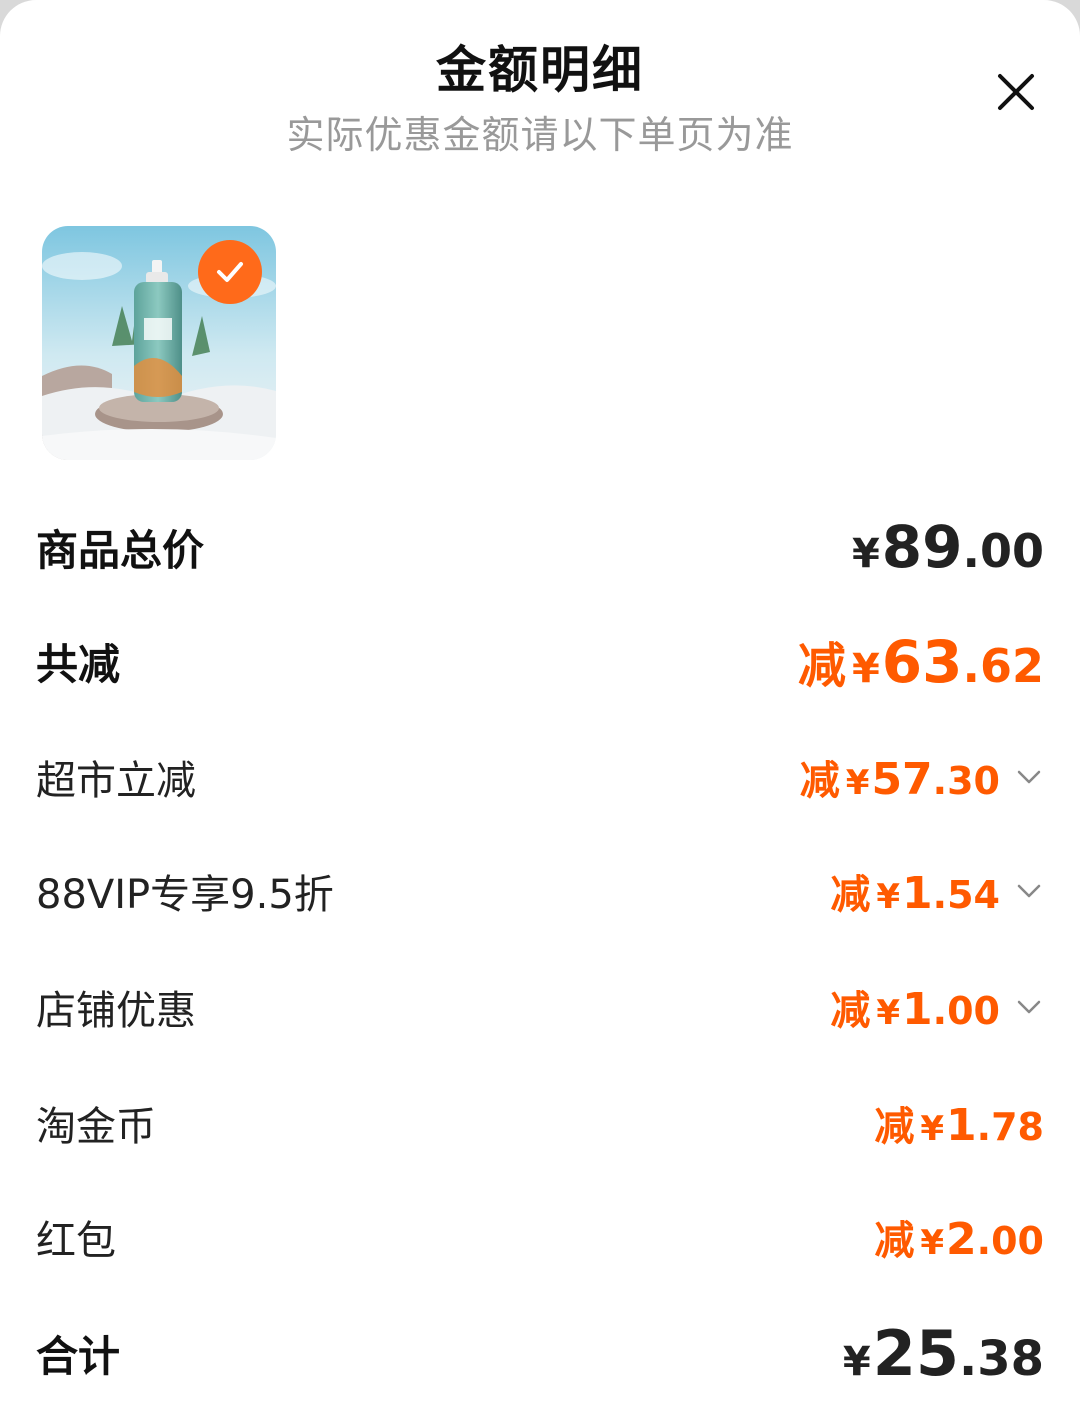 The image size is (1080, 1421). What do you see at coordinates (540, 70) in the screenshot?
I see `sheet-title: 金额明细` at bounding box center [540, 70].